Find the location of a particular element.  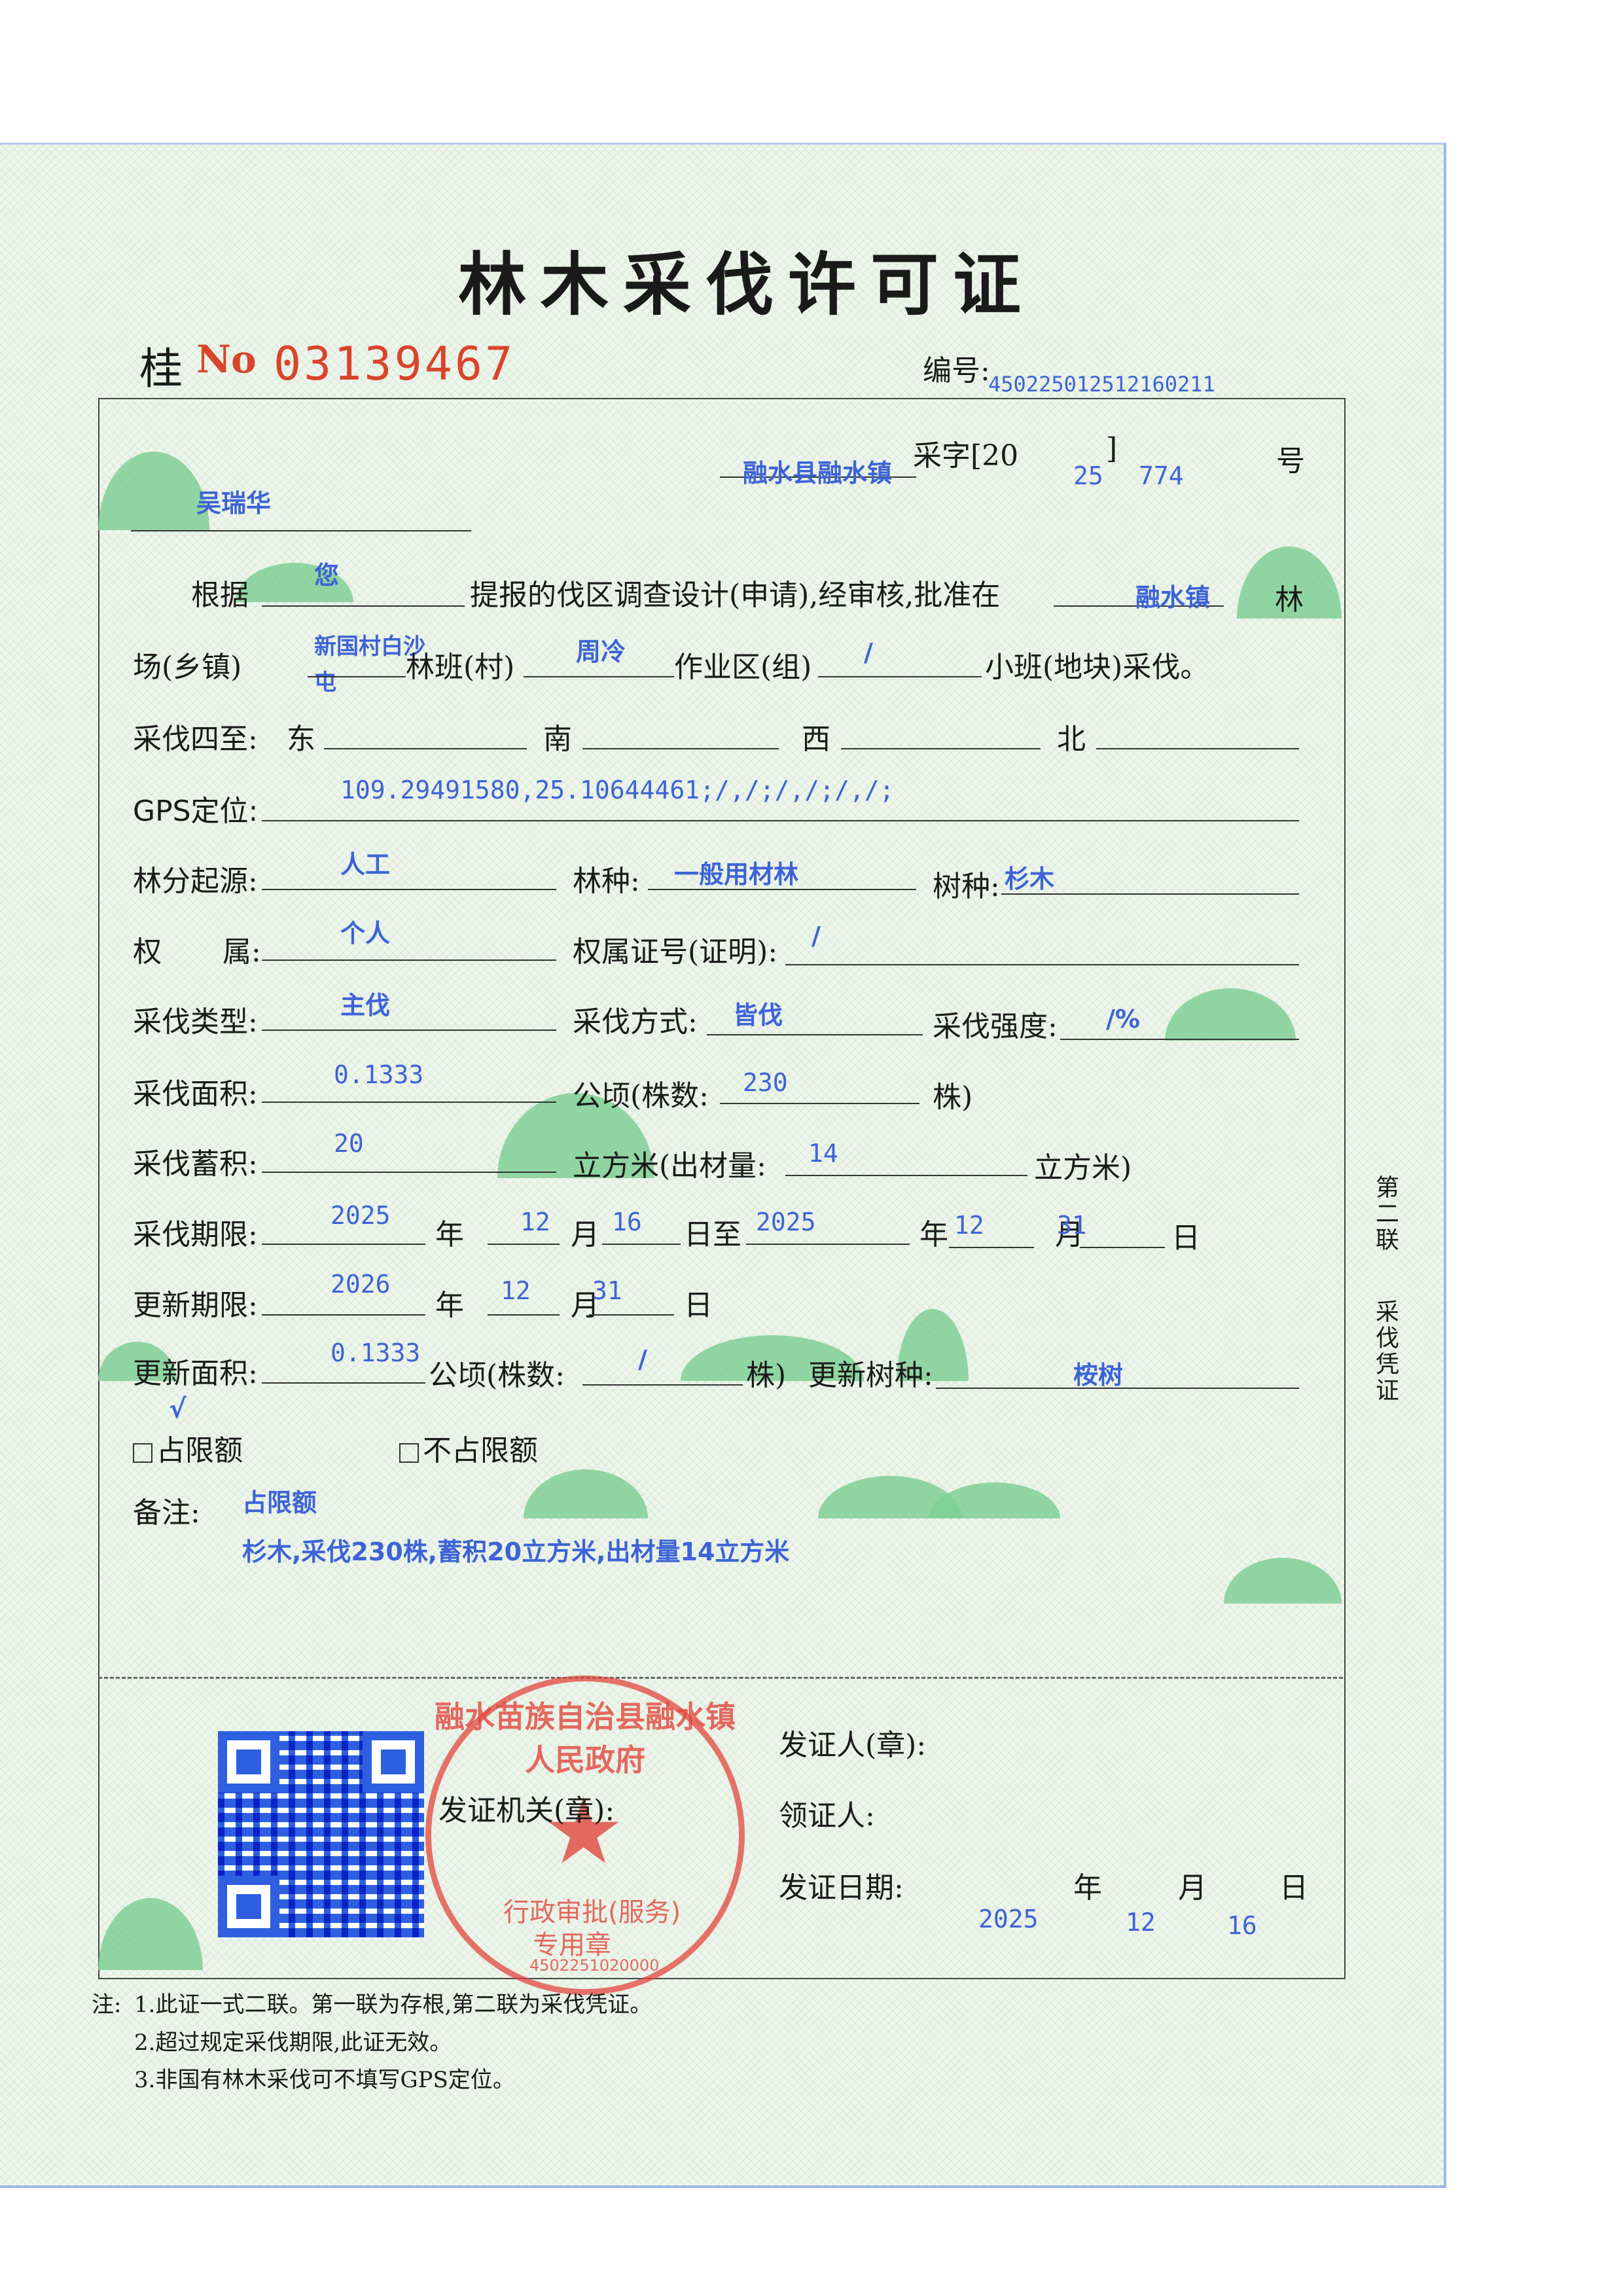

ownership-label-cont: 属: is located at coordinates (242, 952).